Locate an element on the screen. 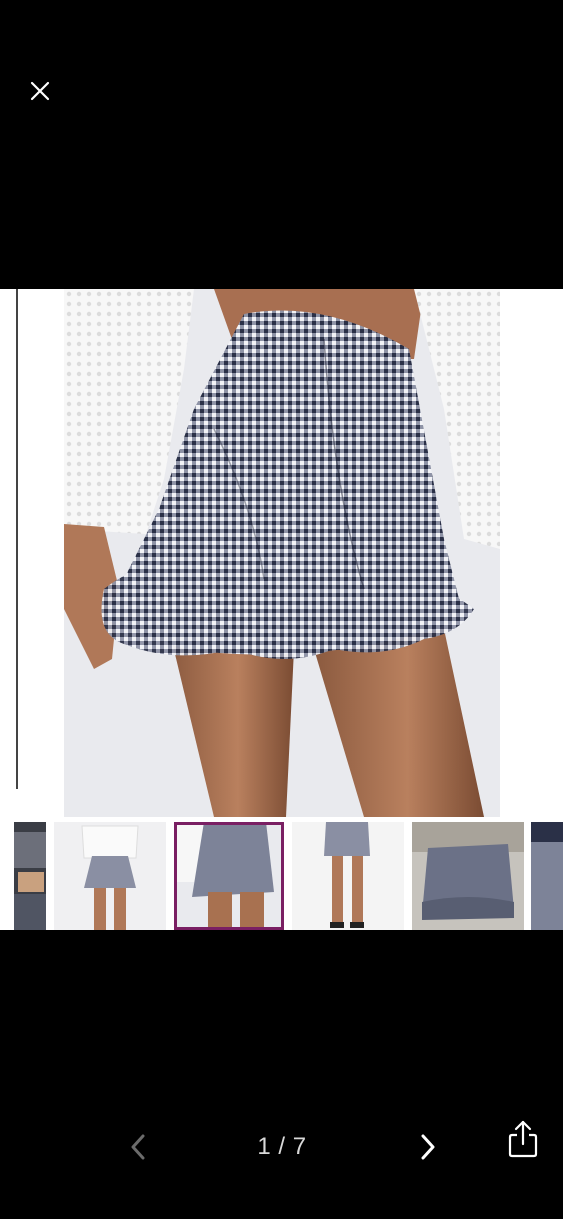 This screenshot has width=563, height=1219. thumbnail-strip is located at coordinates (281, 873).